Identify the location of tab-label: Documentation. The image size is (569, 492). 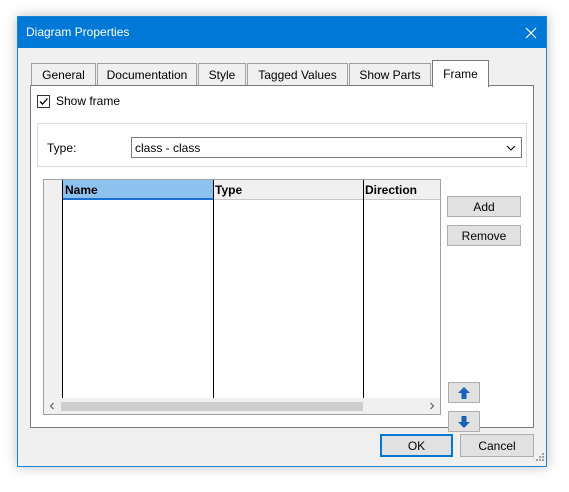
(147, 74).